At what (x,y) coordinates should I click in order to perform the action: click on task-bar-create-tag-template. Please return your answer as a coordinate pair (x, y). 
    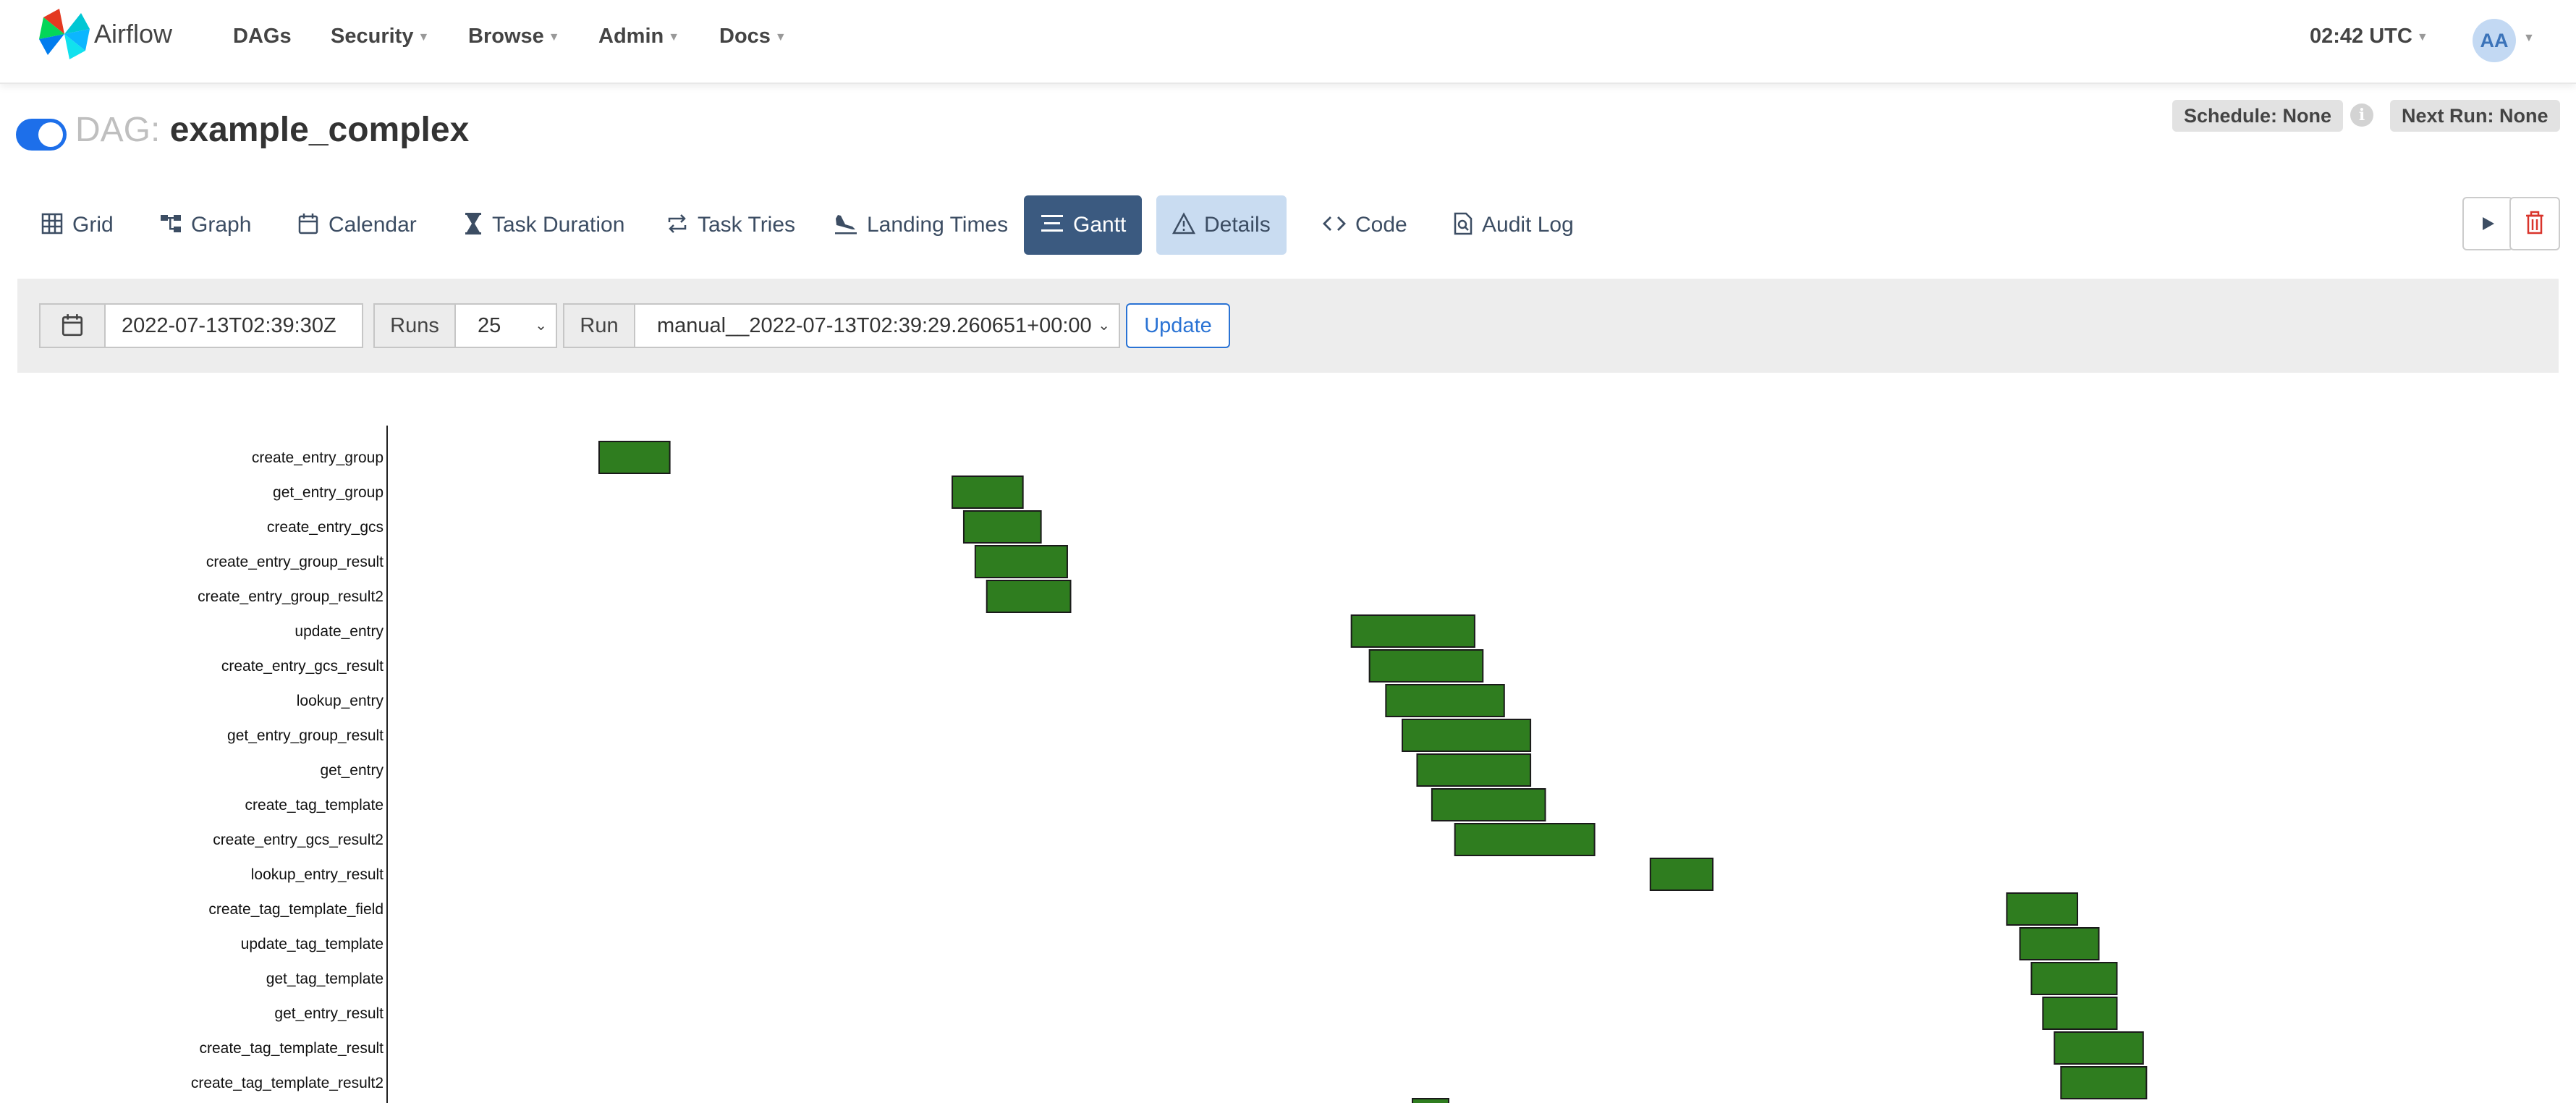
    Looking at the image, I should click on (1488, 804).